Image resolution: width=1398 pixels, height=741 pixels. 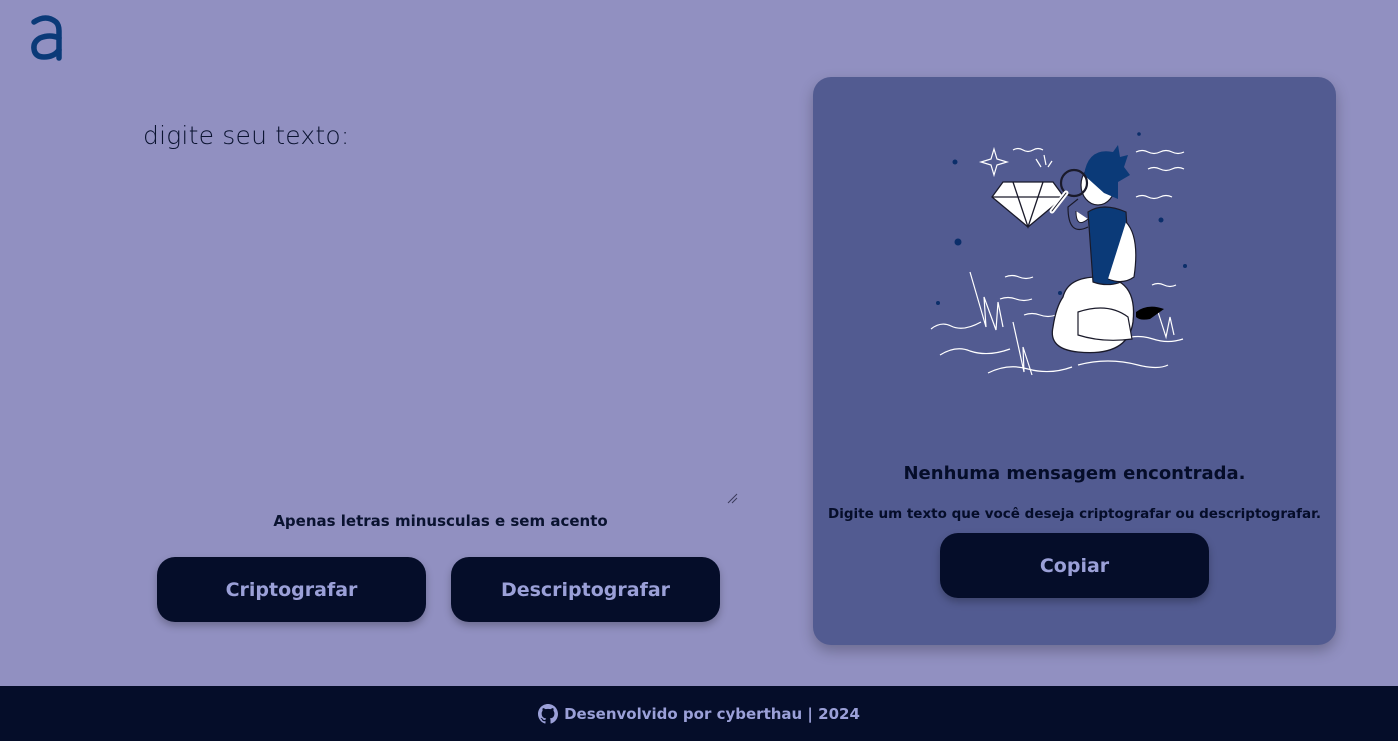 I want to click on letter-a-logo-icon, so click(x=46, y=38).